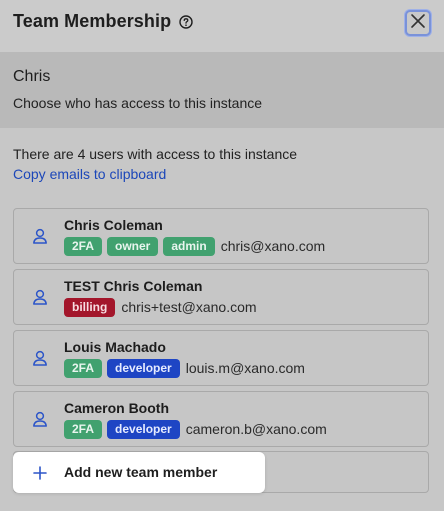  Describe the element at coordinates (90, 307) in the screenshot. I see `badge-billing: billing` at that location.